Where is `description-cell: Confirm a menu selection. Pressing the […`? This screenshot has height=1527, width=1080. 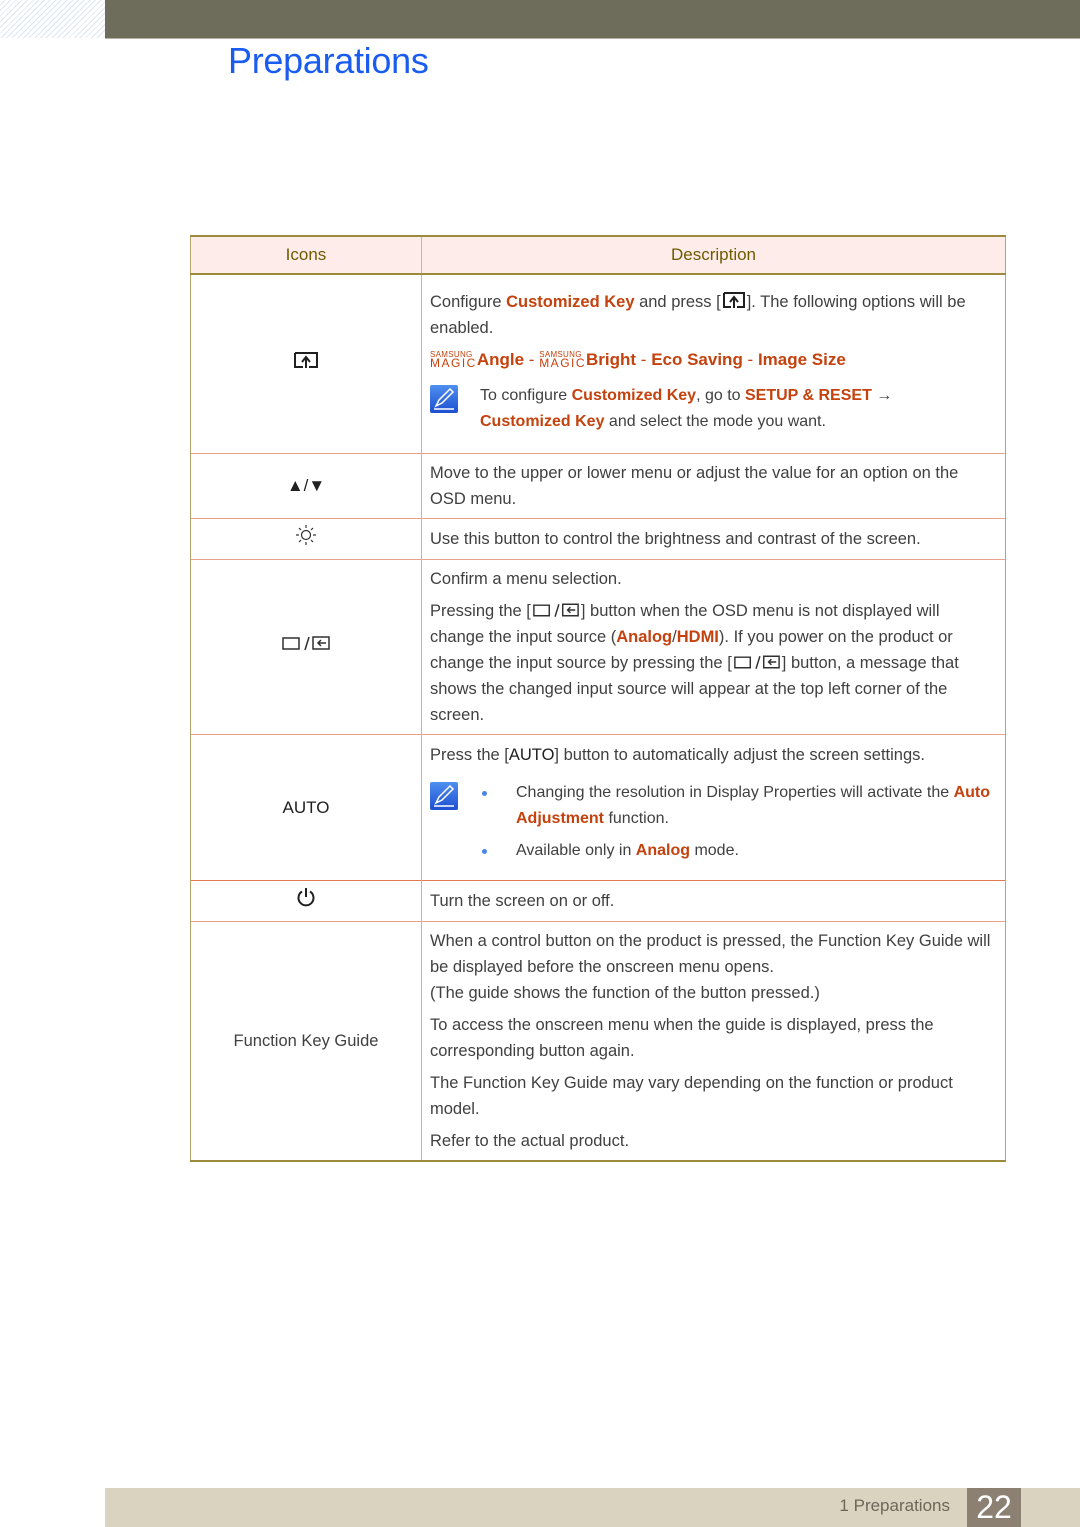 description-cell: Confirm a menu selection. Pressing the [… is located at coordinates (713, 647).